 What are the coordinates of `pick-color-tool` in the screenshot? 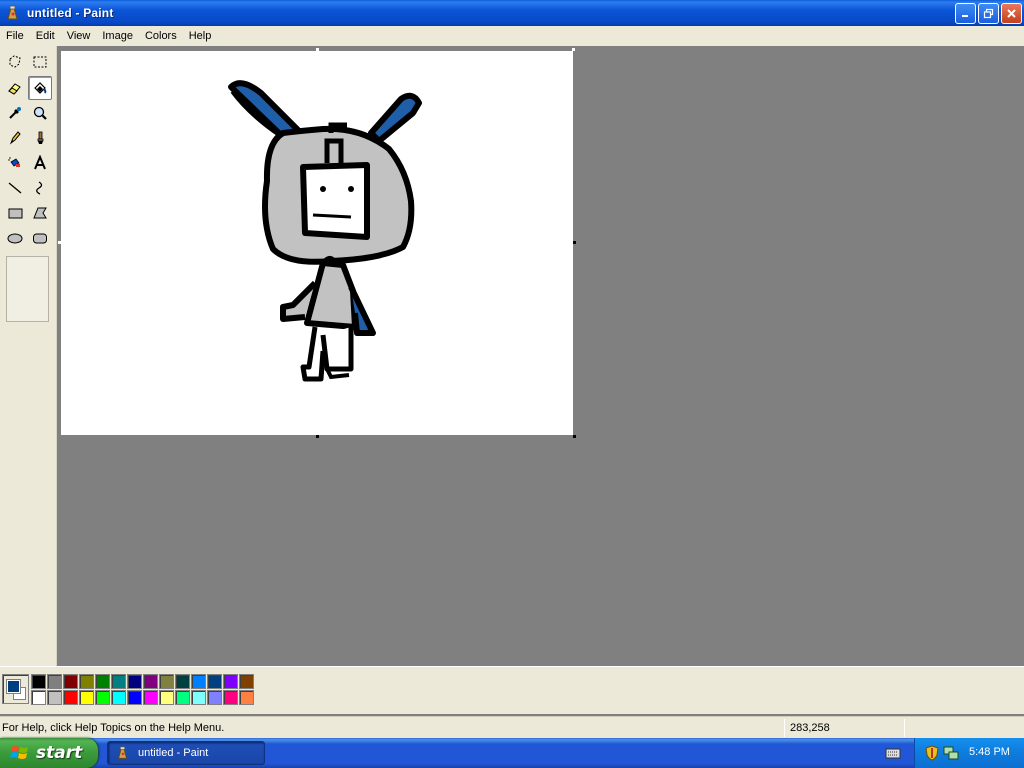 It's located at (15, 113).